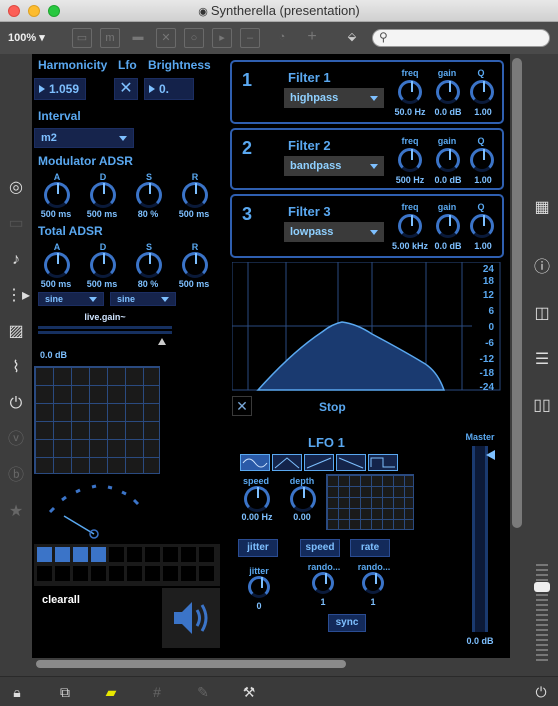 Image resolution: width=558 pixels, height=706 pixels. What do you see at coordinates (103, 195) in the screenshot?
I see `mod-decay-knob` at bounding box center [103, 195].